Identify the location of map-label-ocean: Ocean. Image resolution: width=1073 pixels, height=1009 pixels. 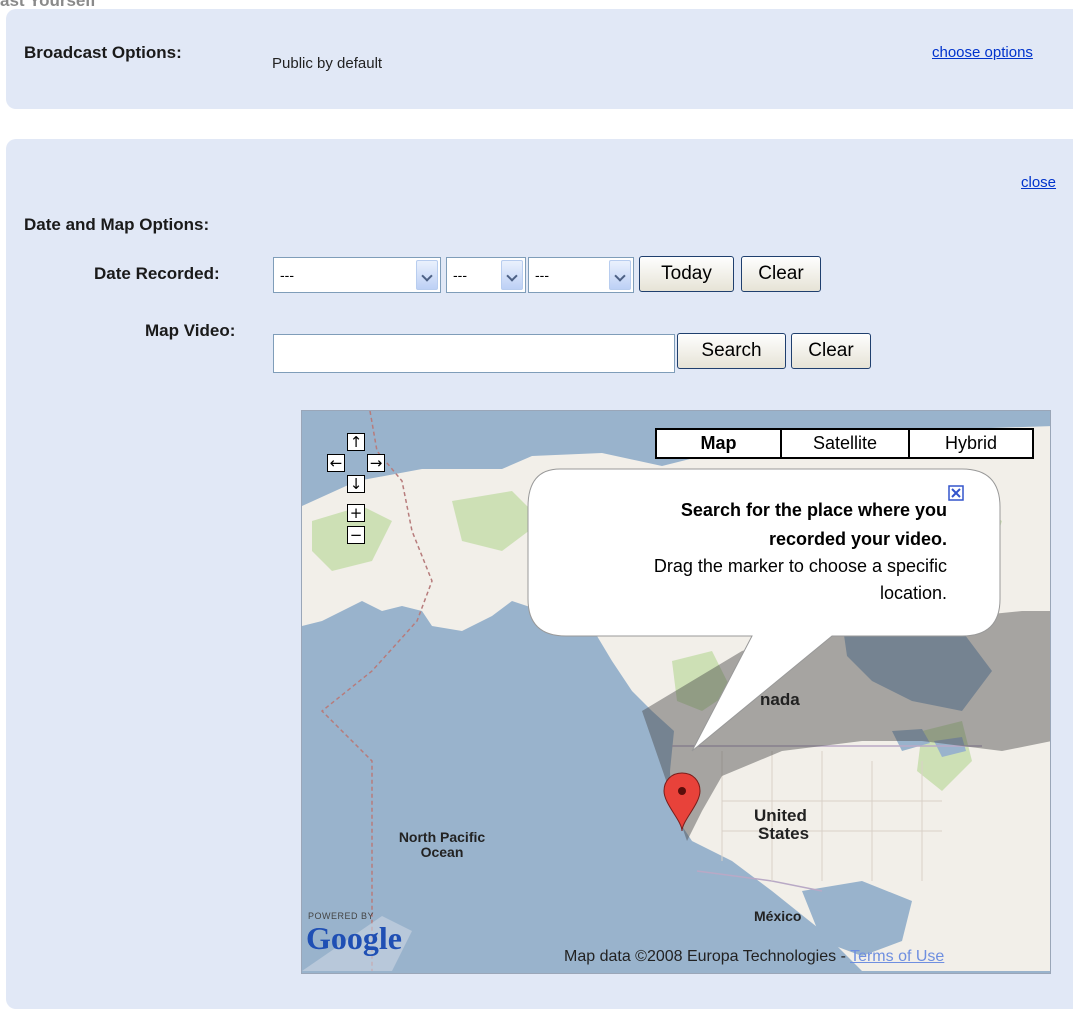
(442, 852).